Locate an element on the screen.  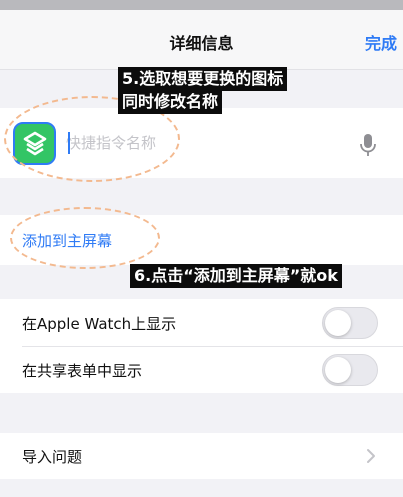
import-questions-row: 导入问题 is located at coordinates (201, 456).